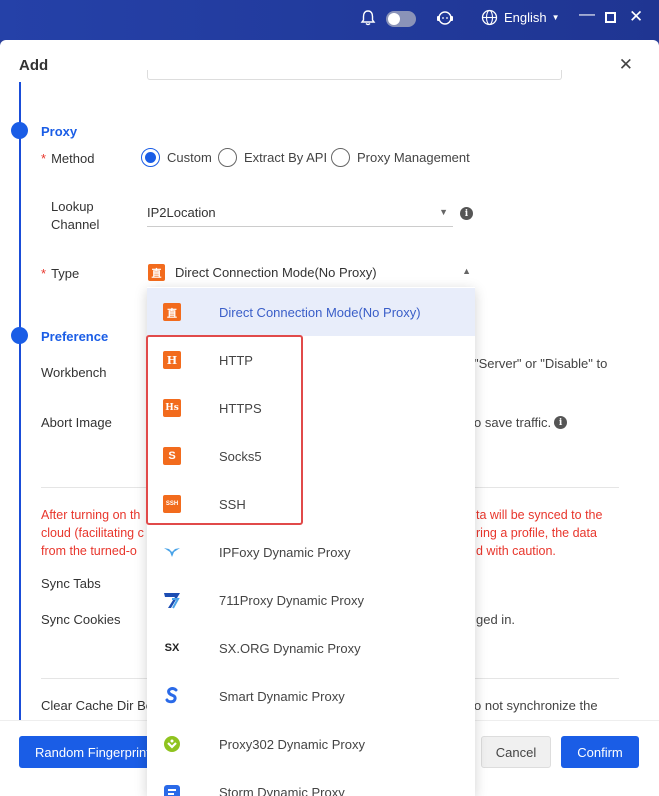 The image size is (659, 796). Describe the element at coordinates (172, 552) in the screenshot. I see `ipfoxy-icon` at that location.